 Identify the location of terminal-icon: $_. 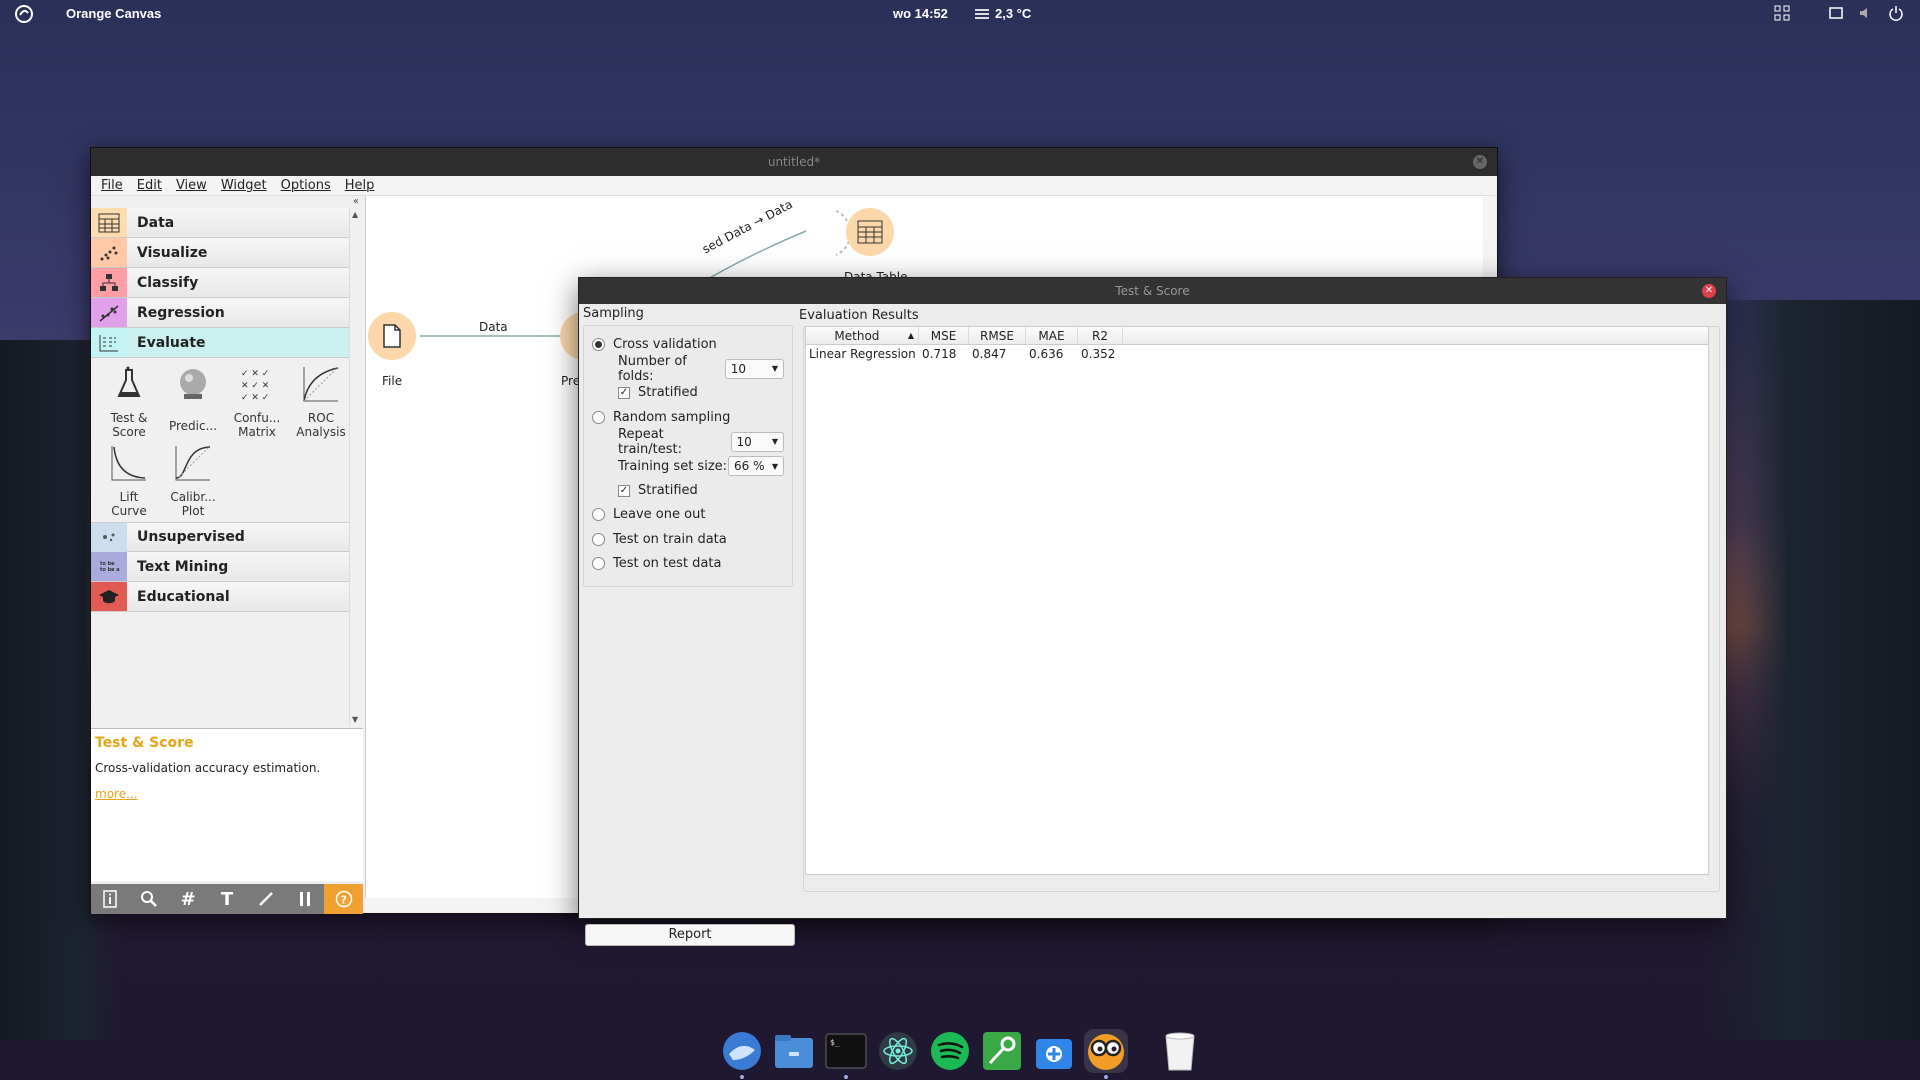
(846, 1054).